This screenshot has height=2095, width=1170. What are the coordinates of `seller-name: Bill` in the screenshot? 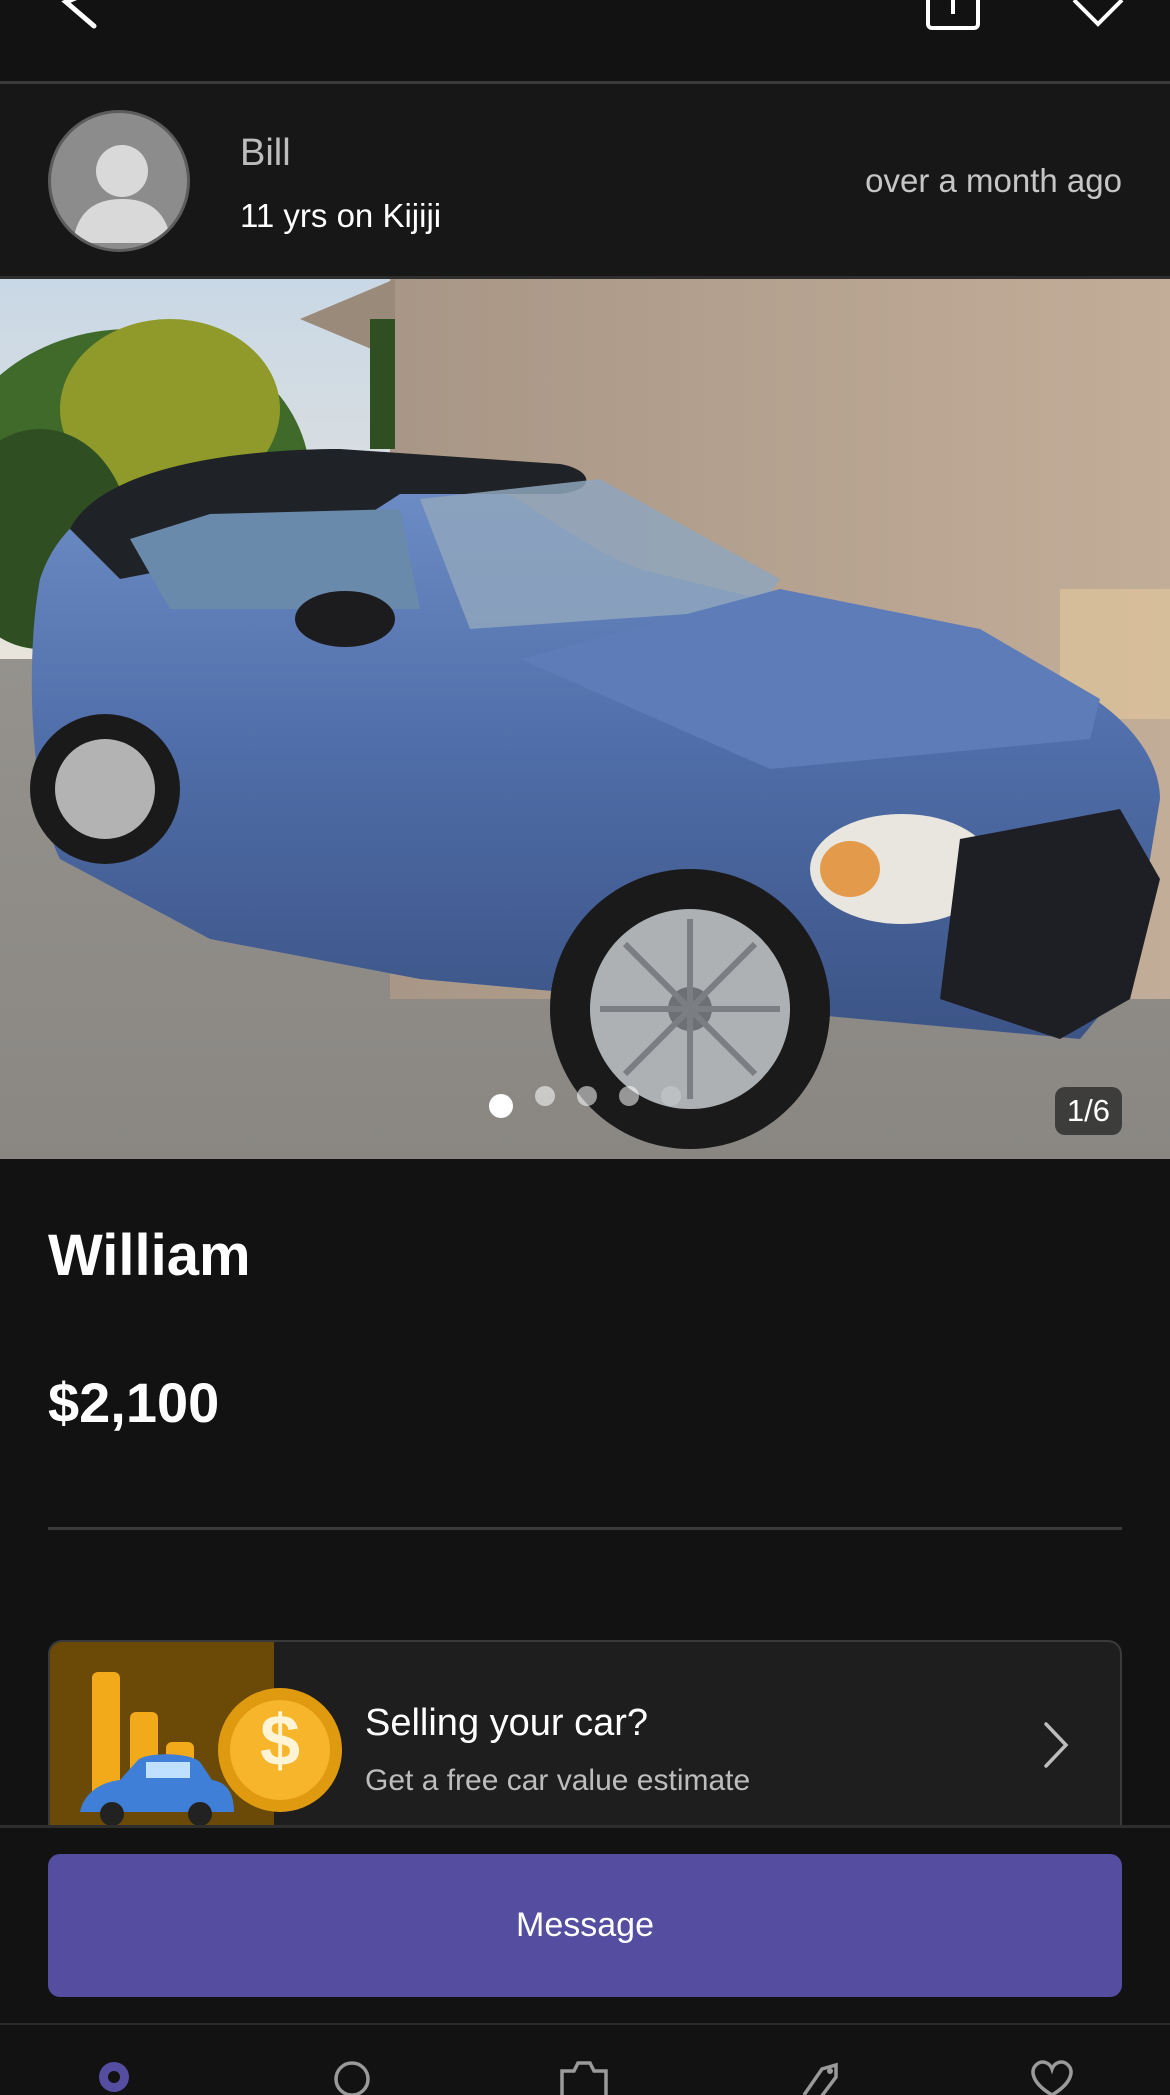 It's located at (265, 153).